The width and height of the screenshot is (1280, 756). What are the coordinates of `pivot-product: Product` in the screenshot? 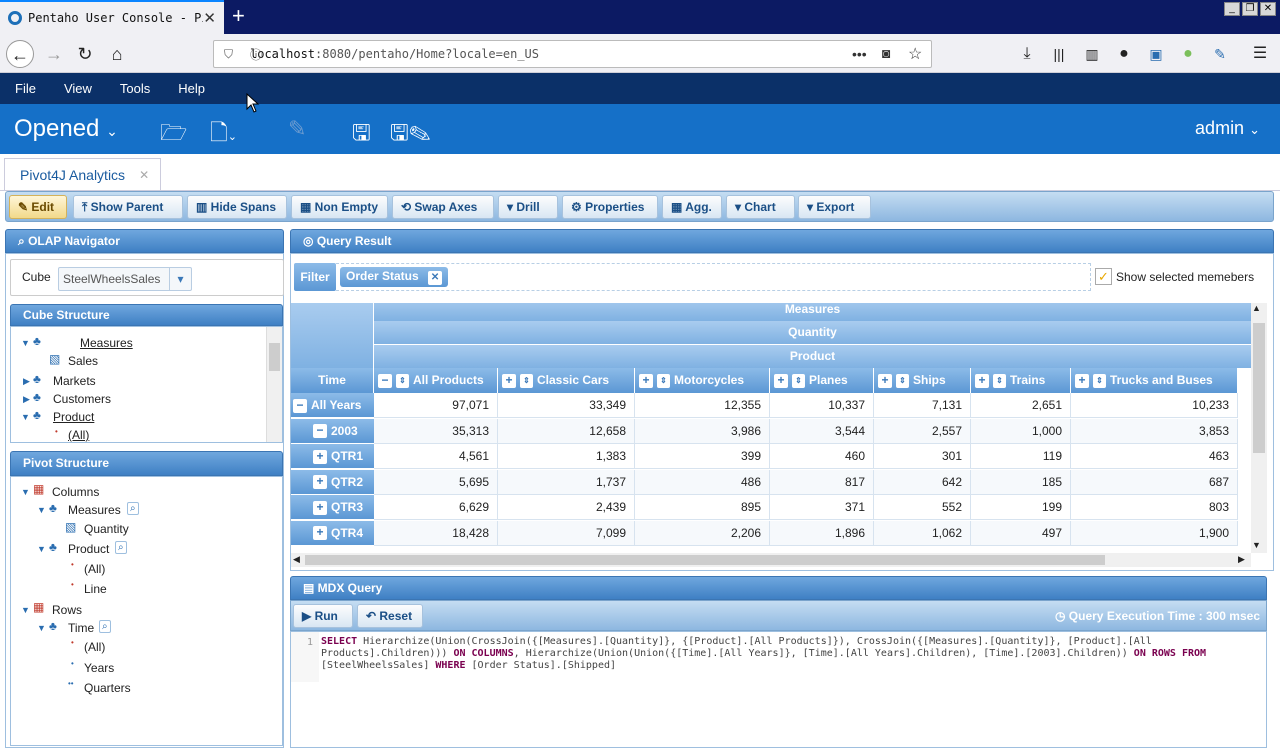 It's located at (88, 549).